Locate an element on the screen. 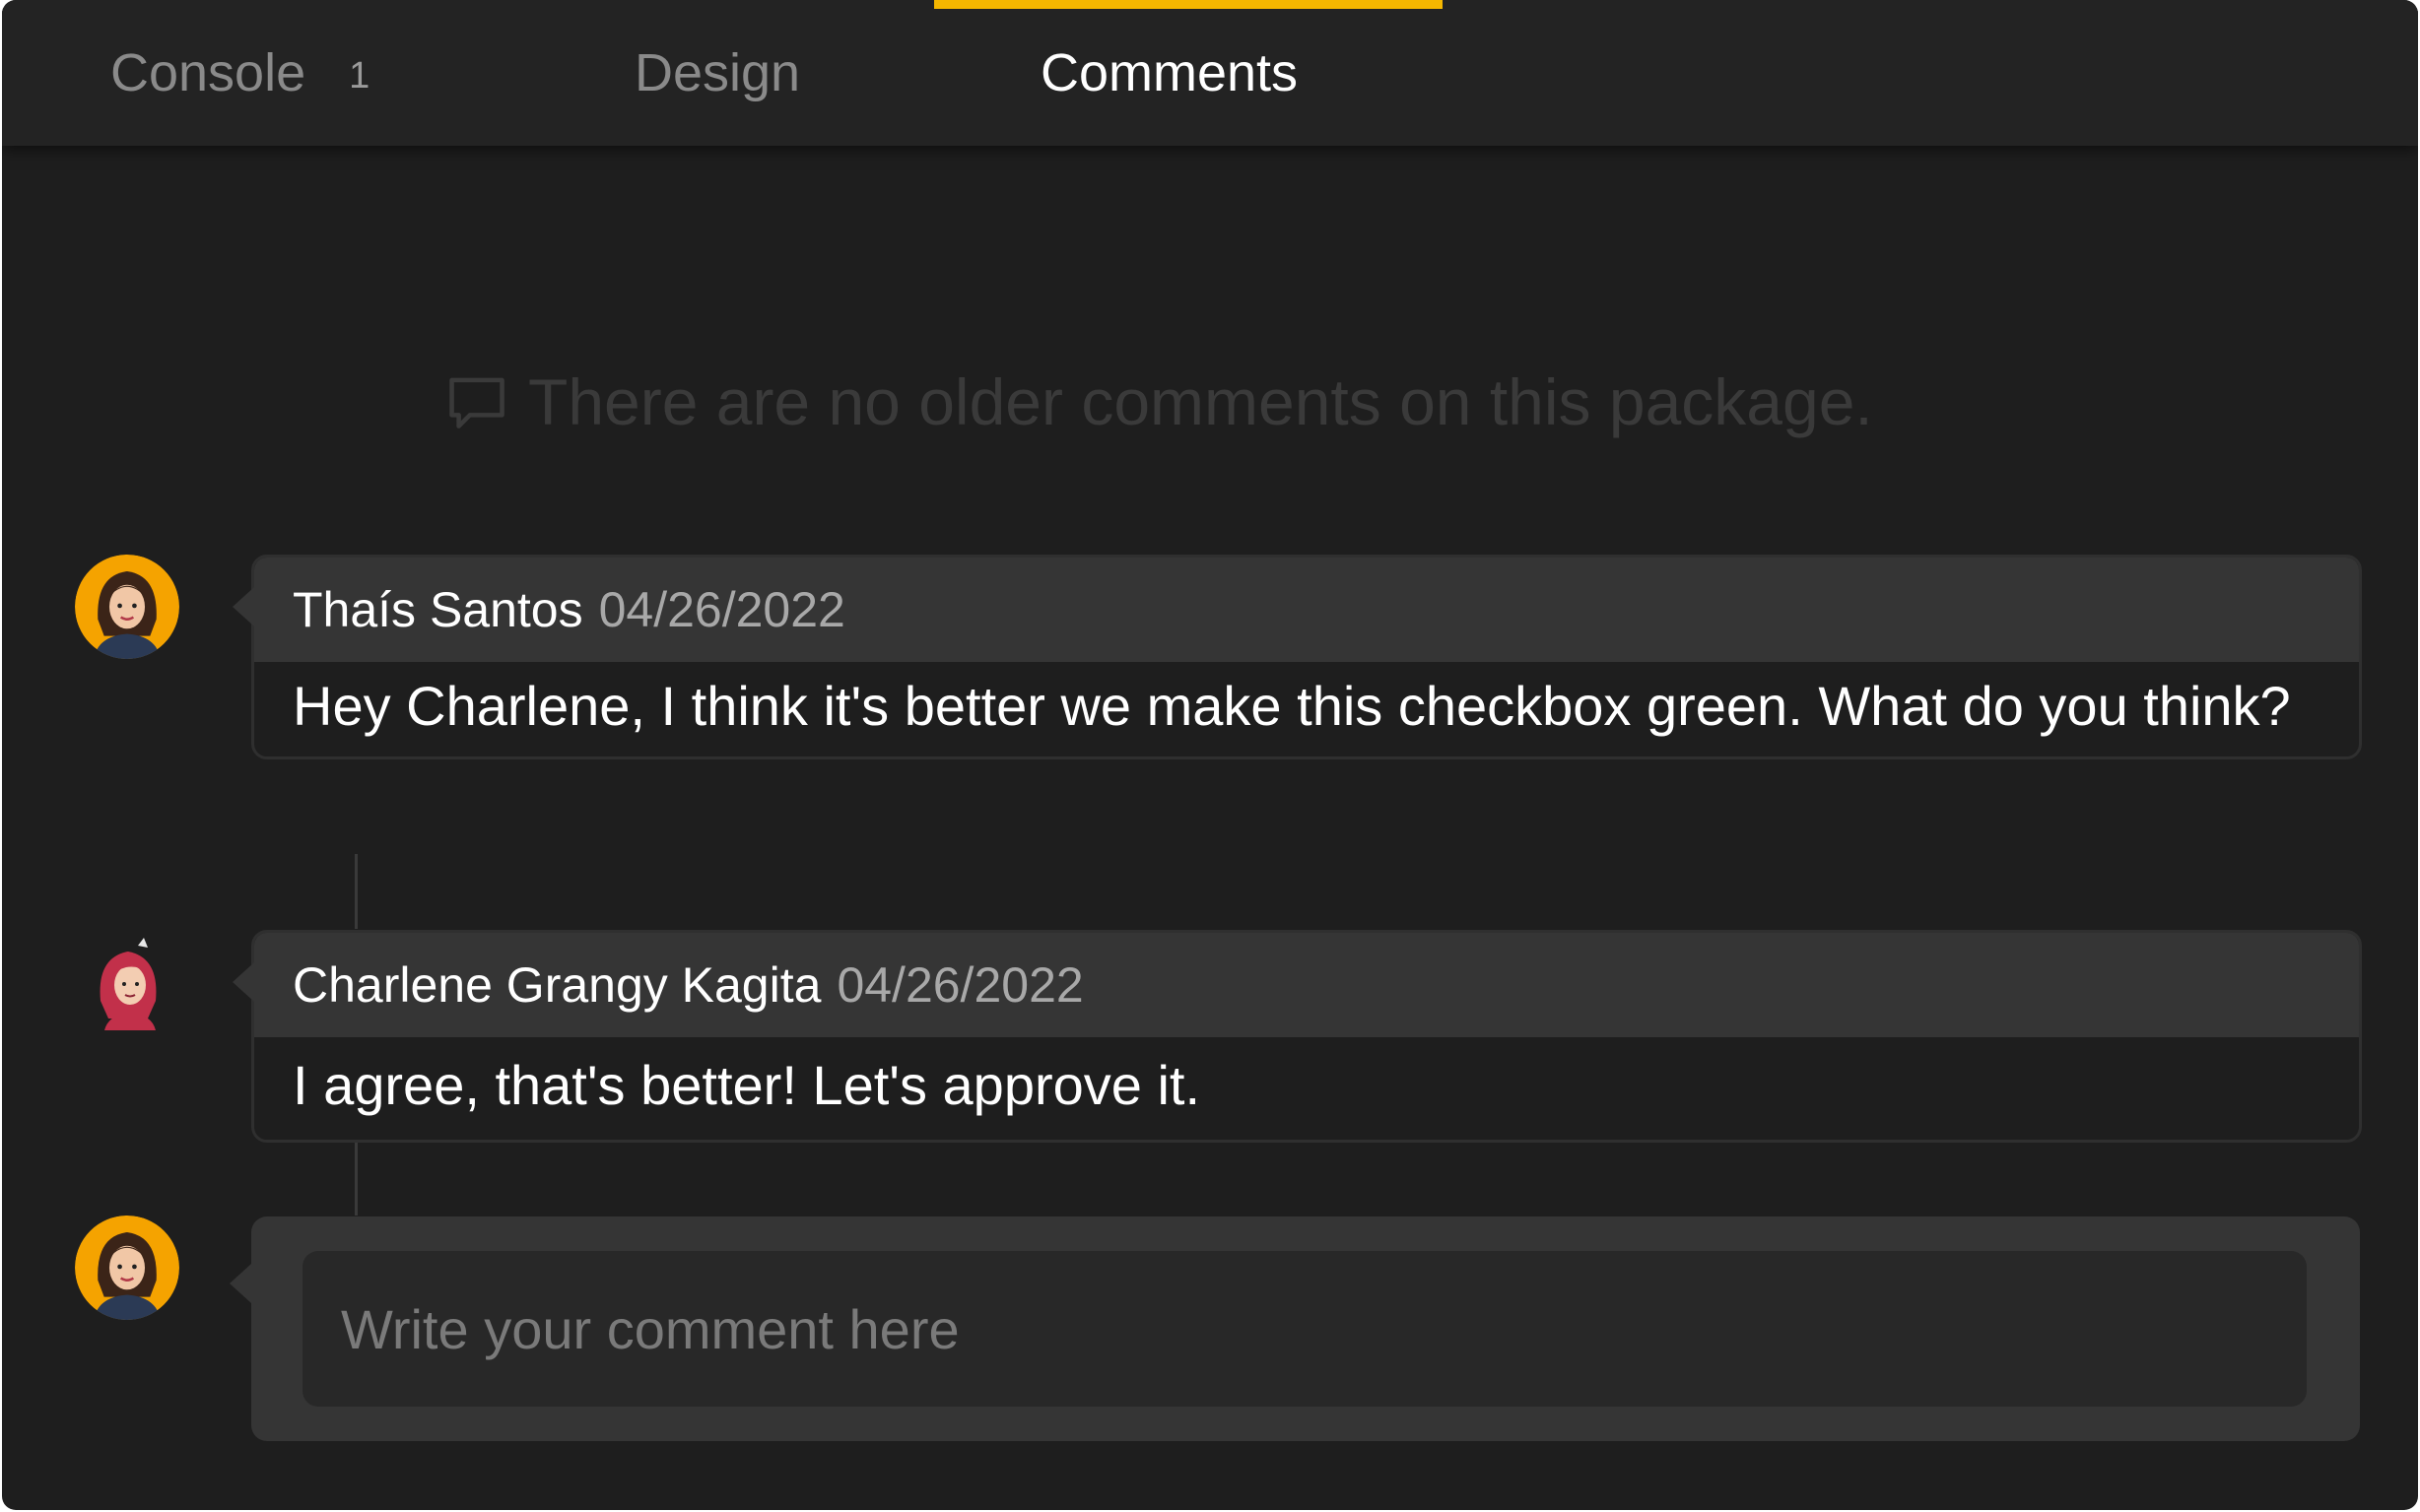 This screenshot has height=1512, width=2420. tab-console-label: Console is located at coordinates (208, 72).